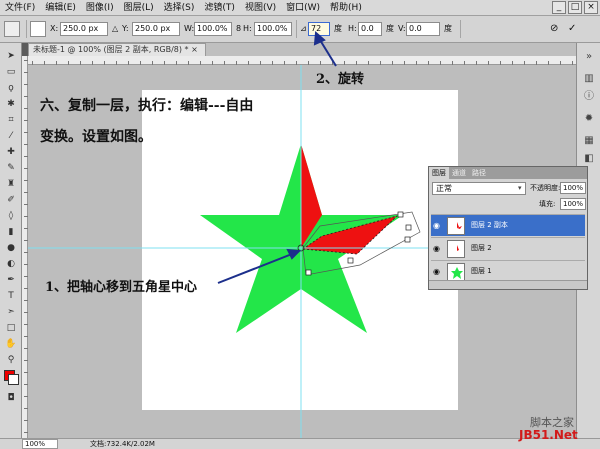 The width and height of the screenshot is (600, 449). What do you see at coordinates (589, 79) in the screenshot?
I see `histogram-icon: ▥` at bounding box center [589, 79].